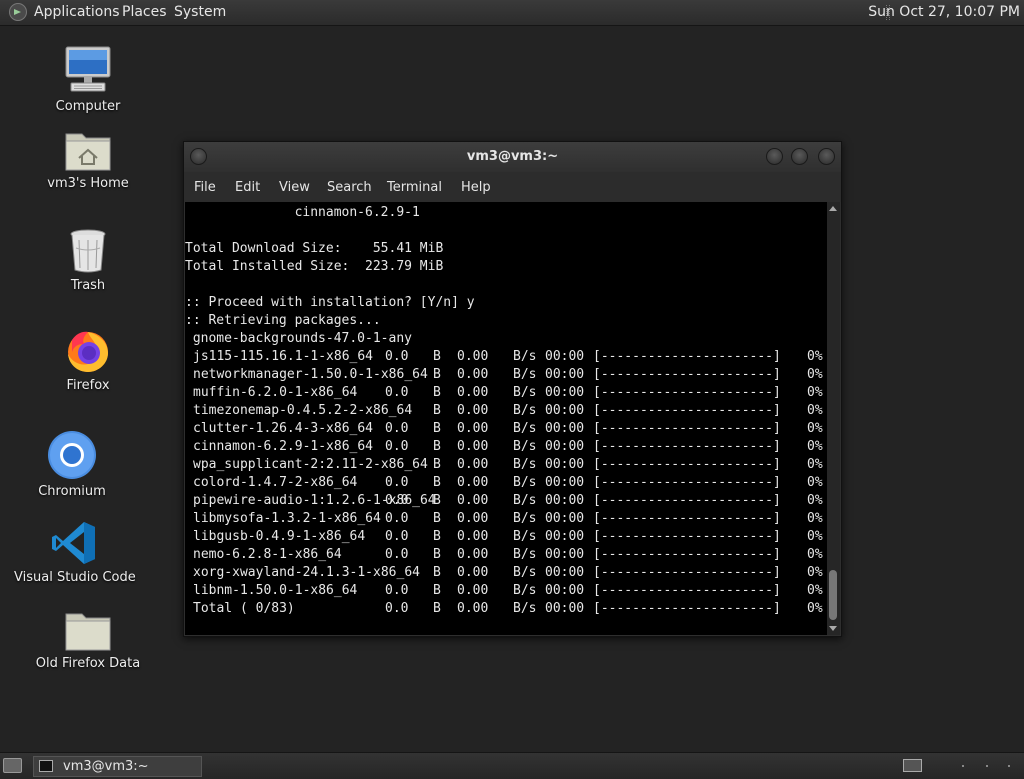 The width and height of the screenshot is (1024, 779). Describe the element at coordinates (294, 187) in the screenshot. I see `menu-view: View` at that location.